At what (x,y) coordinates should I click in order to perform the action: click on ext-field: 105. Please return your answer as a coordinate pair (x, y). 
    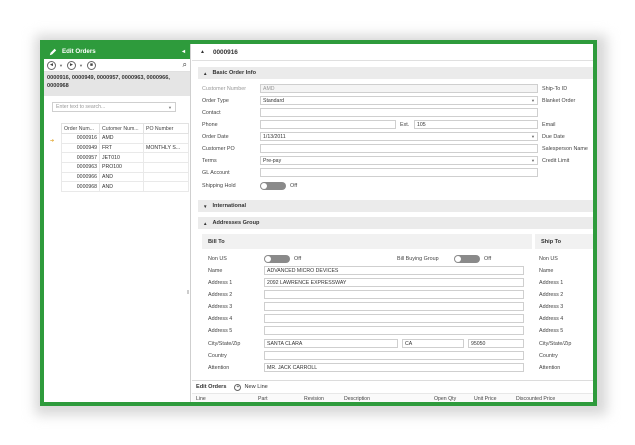
    Looking at the image, I should click on (476, 124).